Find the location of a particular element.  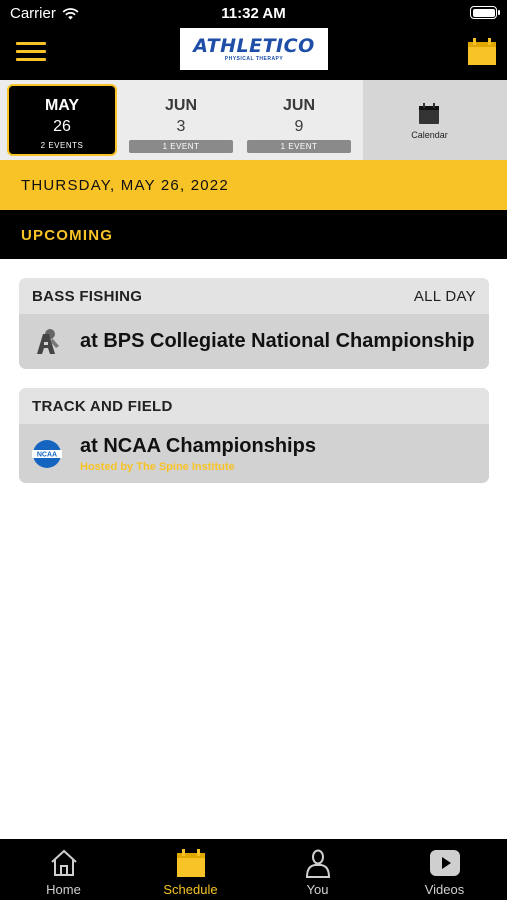

tab-label: Videos is located at coordinates (444, 889).